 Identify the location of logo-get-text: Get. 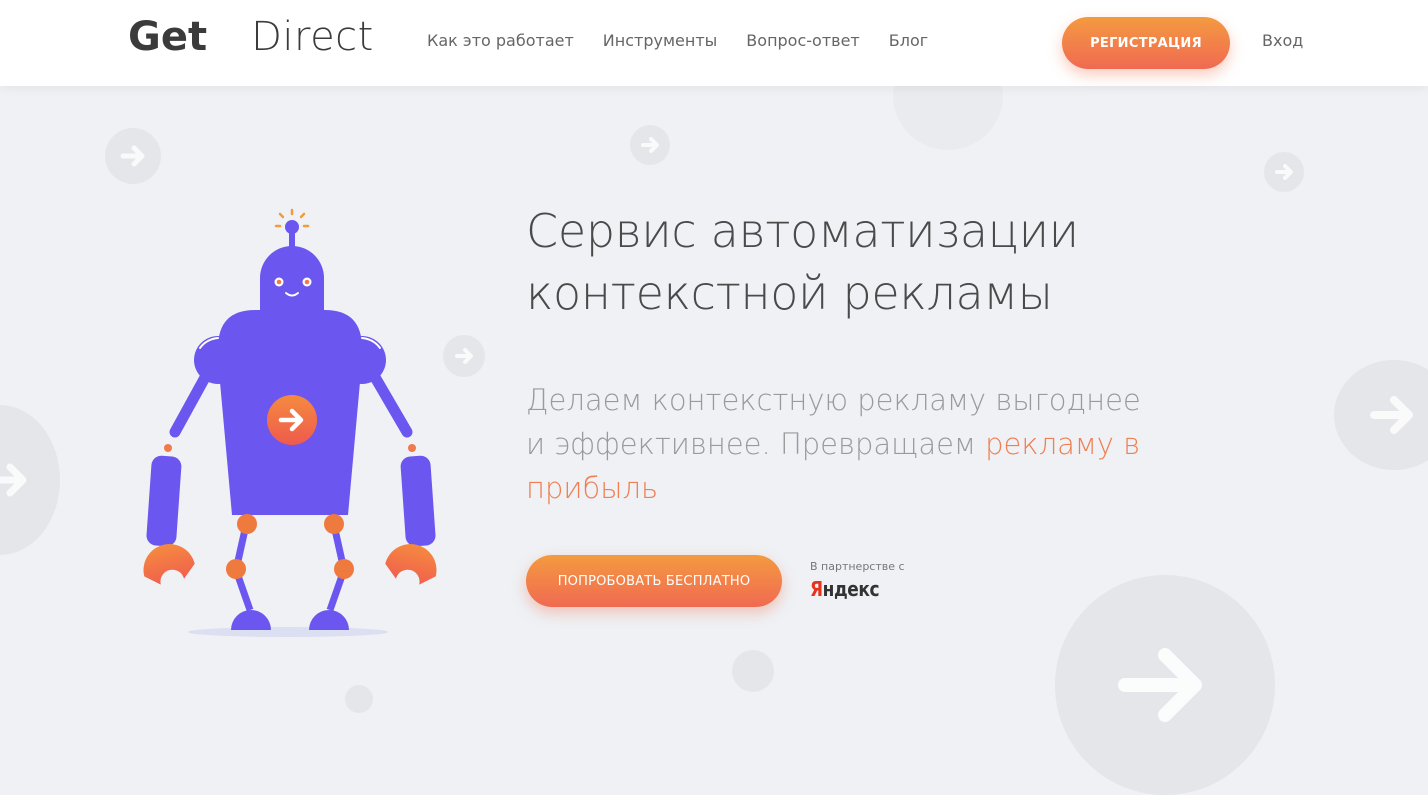
(168, 37).